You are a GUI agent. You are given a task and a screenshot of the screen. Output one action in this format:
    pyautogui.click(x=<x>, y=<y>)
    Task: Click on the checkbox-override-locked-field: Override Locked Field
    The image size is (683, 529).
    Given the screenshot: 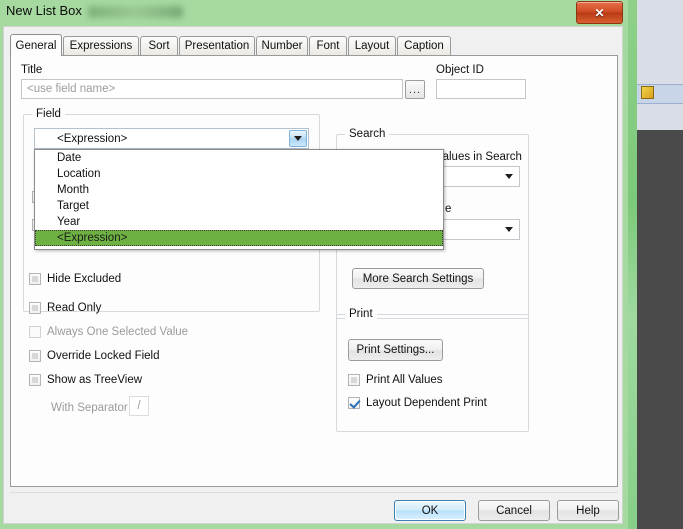 What is the action you would take?
    pyautogui.click(x=94, y=356)
    